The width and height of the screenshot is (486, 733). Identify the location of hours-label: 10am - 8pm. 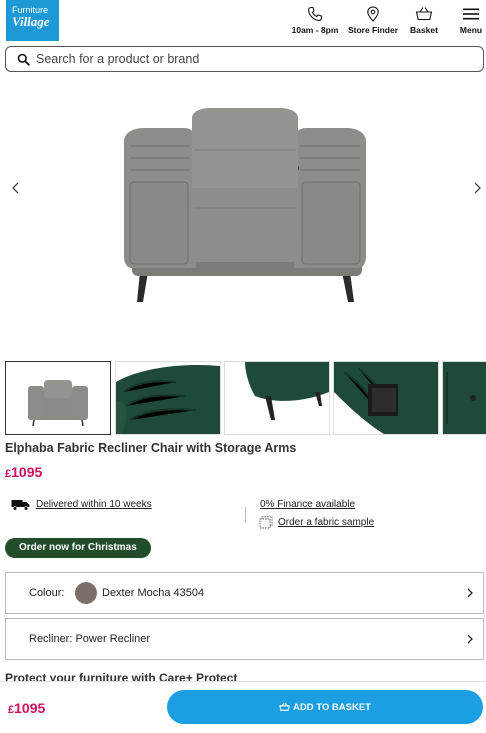
(315, 30).